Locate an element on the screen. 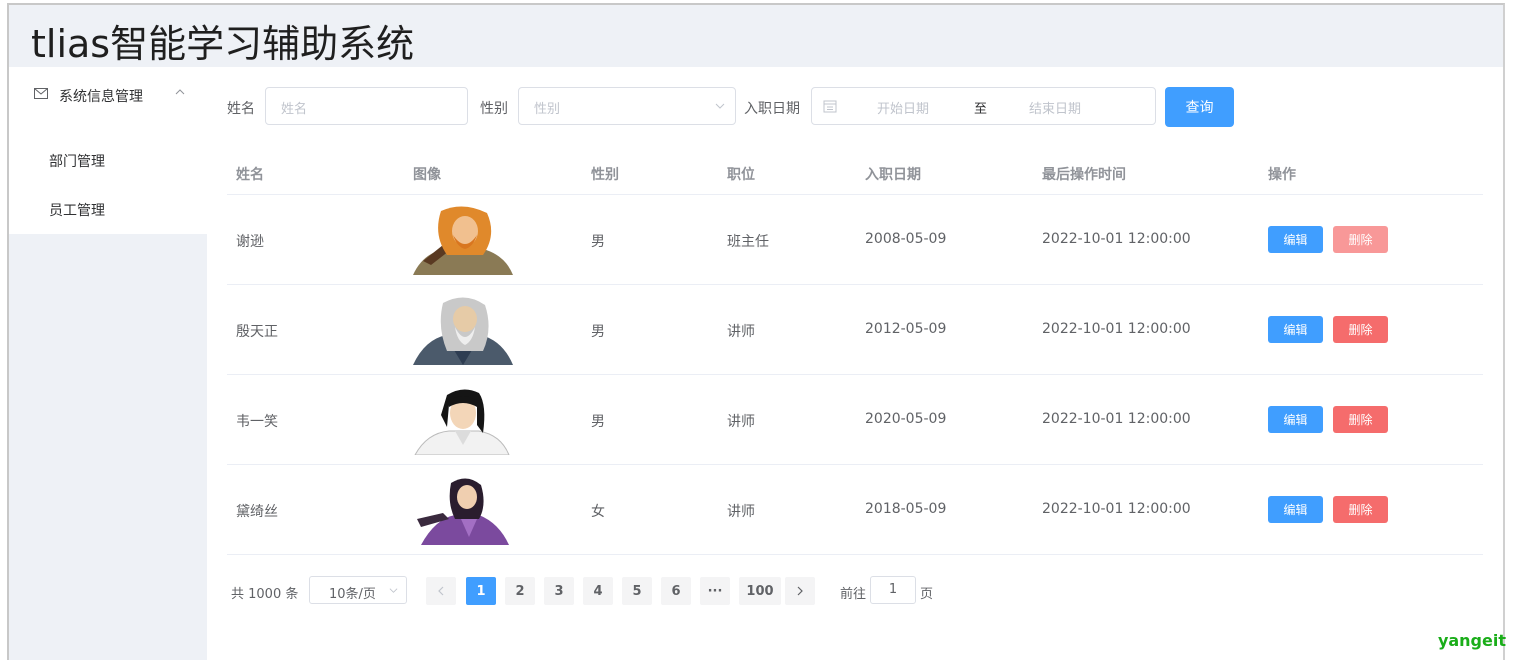 The image size is (1518, 660). app-header: tlias智能学习辅助系统 is located at coordinates (756, 36).